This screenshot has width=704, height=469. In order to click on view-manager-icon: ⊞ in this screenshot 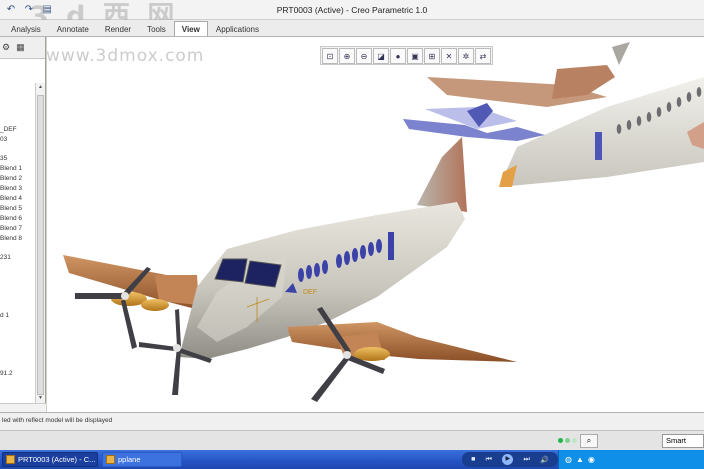, I will do `click(432, 56)`.